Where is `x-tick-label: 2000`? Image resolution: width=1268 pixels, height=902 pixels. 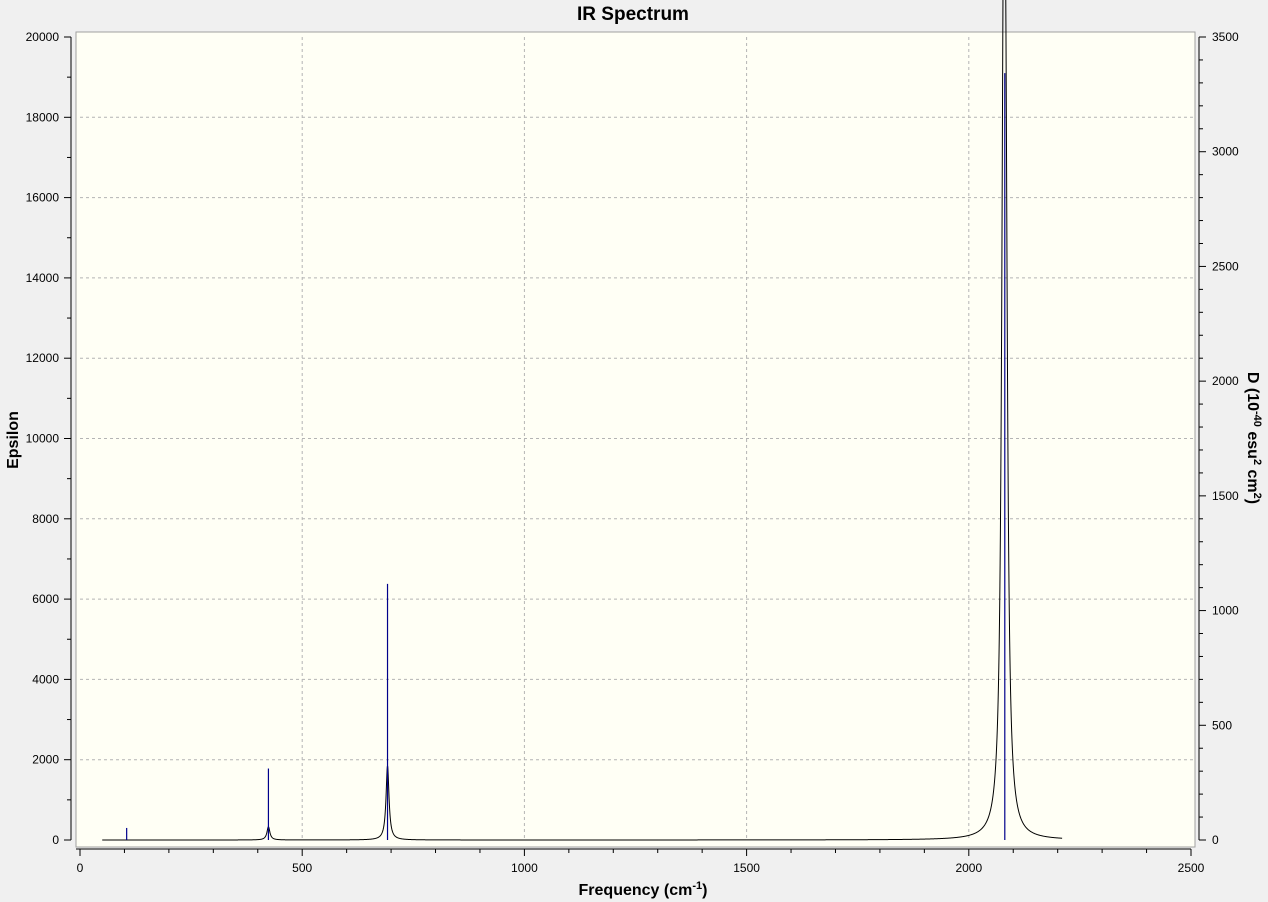
x-tick-label: 2000 is located at coordinates (968, 868).